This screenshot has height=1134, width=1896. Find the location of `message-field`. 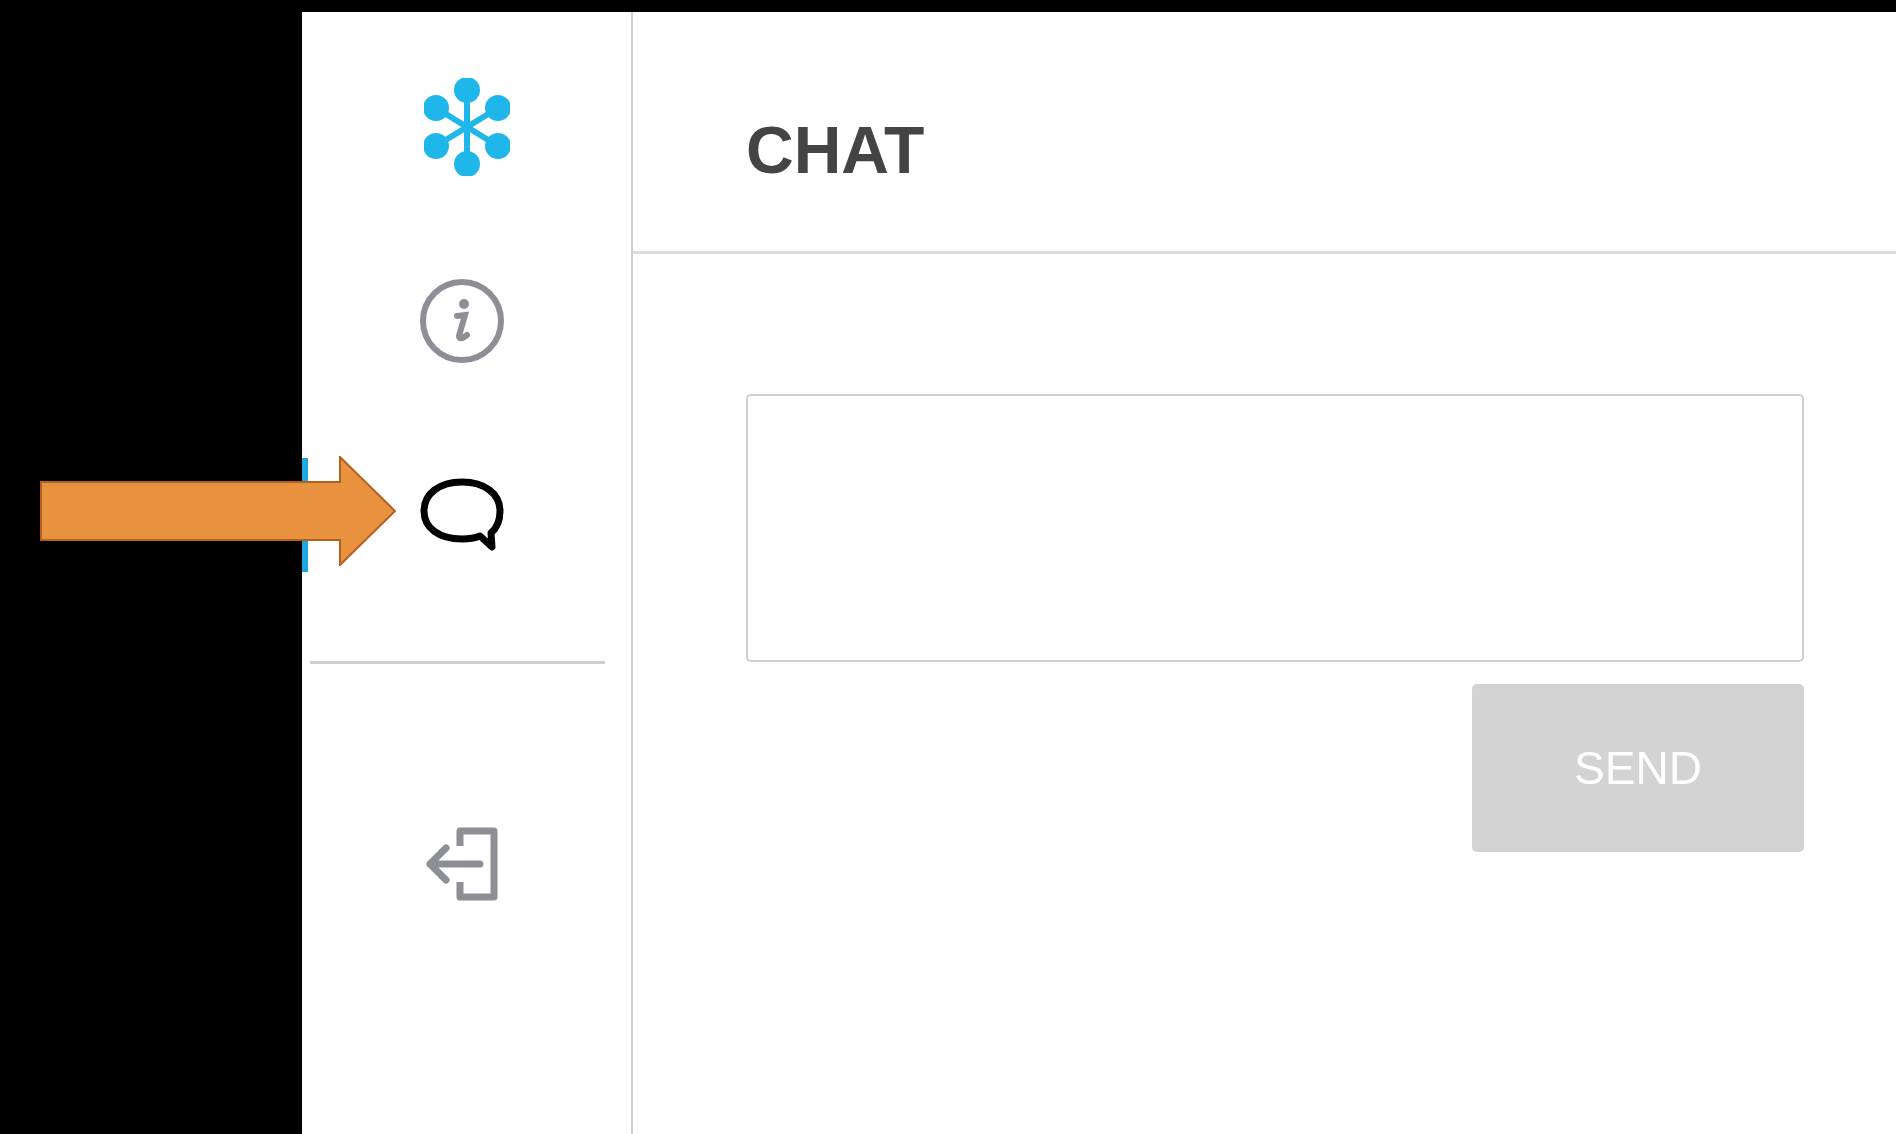

message-field is located at coordinates (1275, 528).